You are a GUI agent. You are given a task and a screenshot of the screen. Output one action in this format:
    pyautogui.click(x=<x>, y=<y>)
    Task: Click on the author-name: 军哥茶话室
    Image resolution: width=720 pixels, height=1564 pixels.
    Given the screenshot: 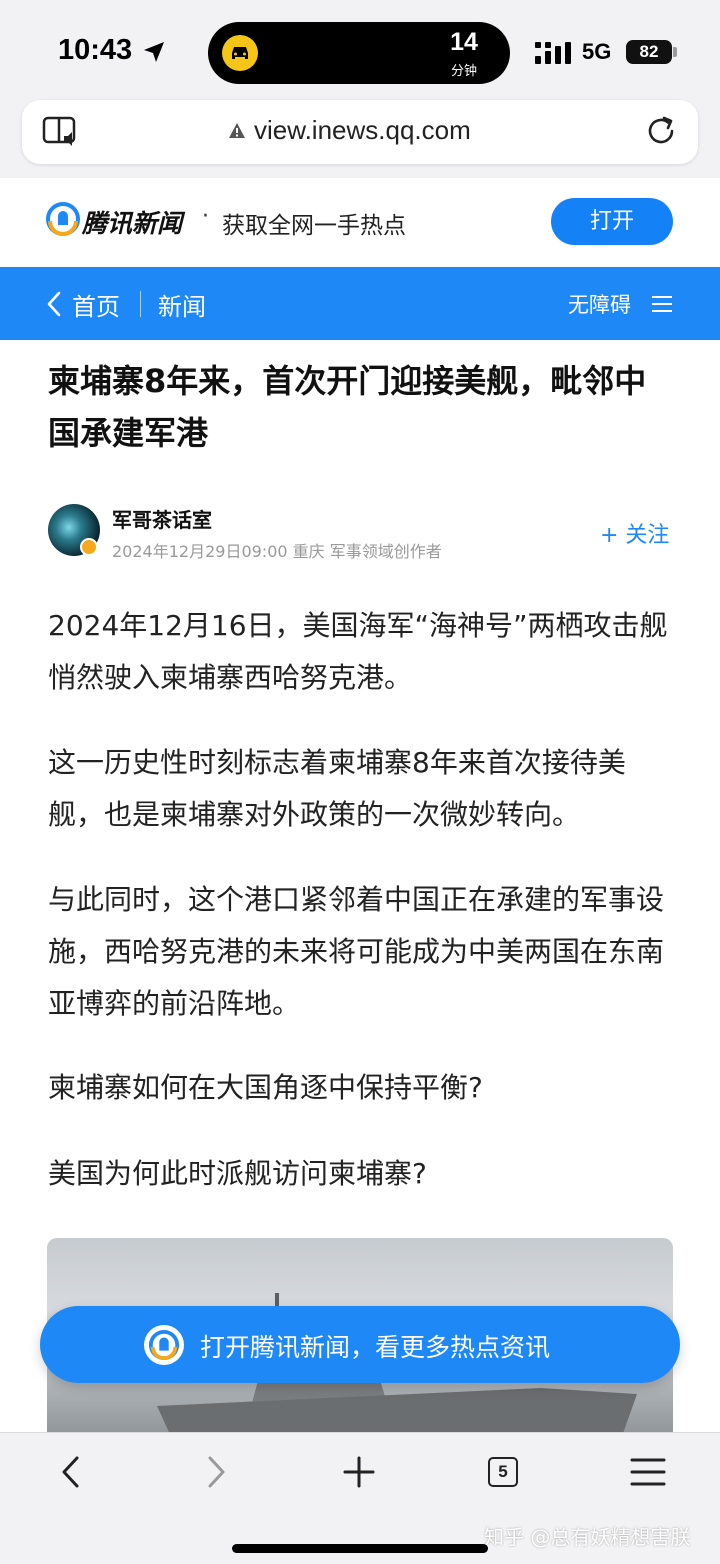 What is the action you would take?
    pyautogui.click(x=162, y=518)
    